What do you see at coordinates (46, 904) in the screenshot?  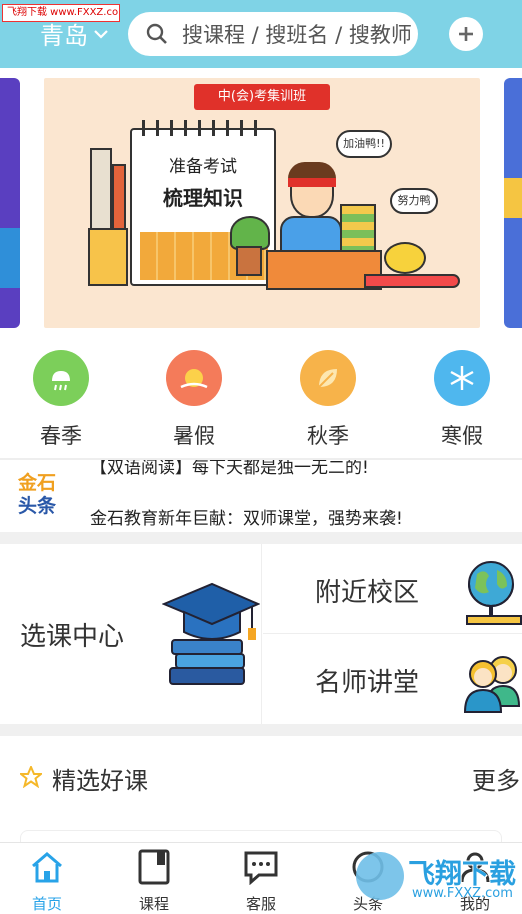 I see `tab-label: 首页` at bounding box center [46, 904].